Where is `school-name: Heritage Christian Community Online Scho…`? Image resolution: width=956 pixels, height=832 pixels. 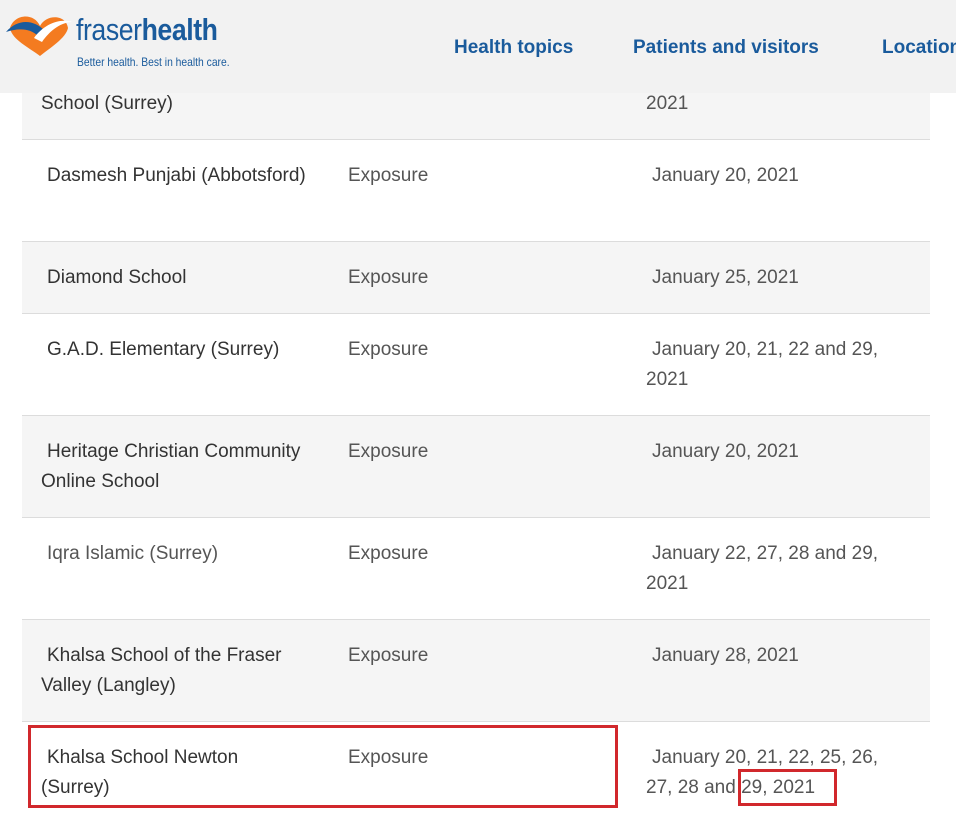
school-name: Heritage Christian Community Online Scho… is located at coordinates (171, 466).